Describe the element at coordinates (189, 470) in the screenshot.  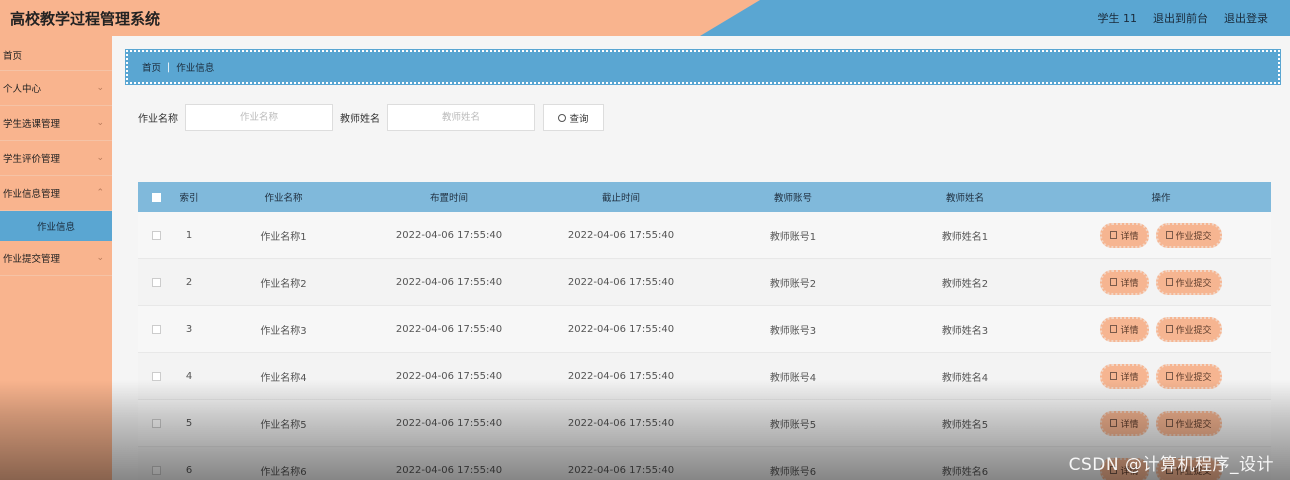
I see `cell-index: 6` at that location.